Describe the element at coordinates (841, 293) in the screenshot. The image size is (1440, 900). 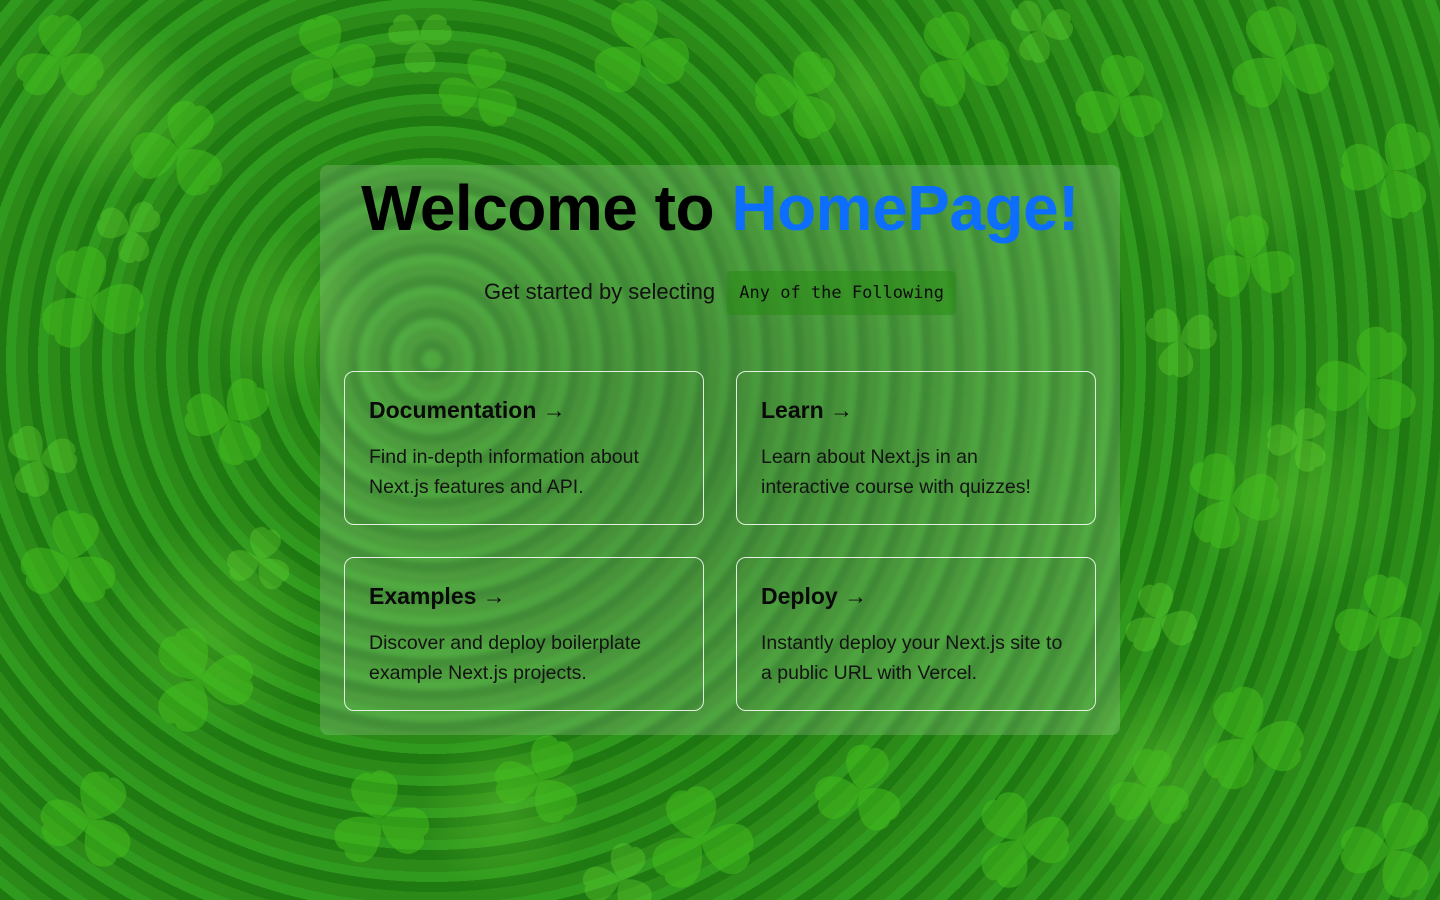
I see `code-pill: Any of the Following` at that location.